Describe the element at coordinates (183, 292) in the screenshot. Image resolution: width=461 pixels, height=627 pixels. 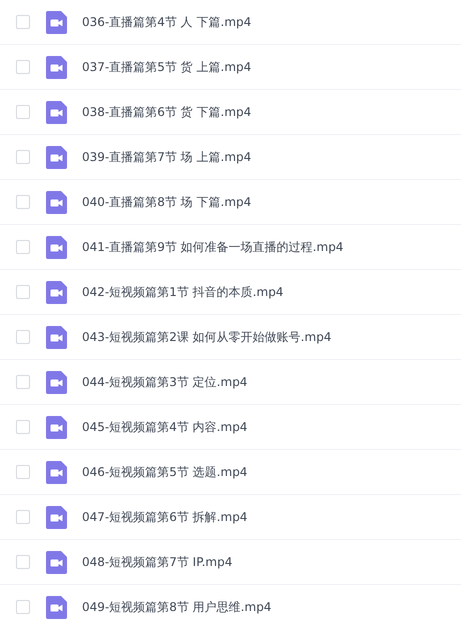
I see `file-name: 042-短视频篇第1节 抖音的本质.mp4` at that location.